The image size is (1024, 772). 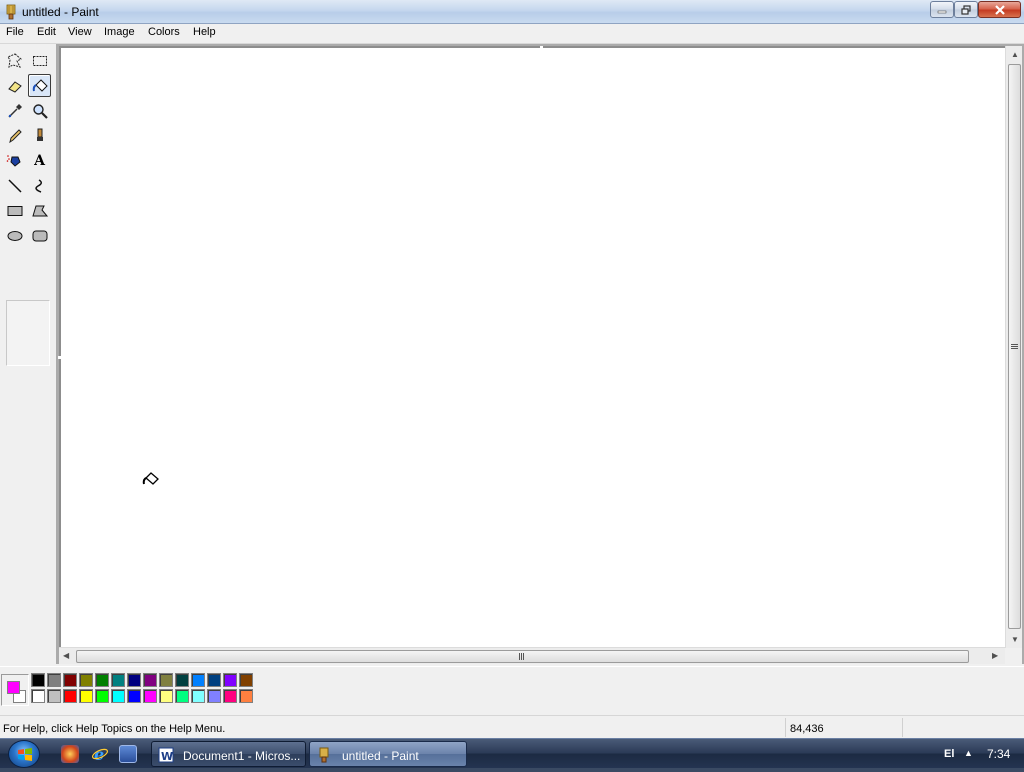 I want to click on horizontal-scrollbar: ◀ ▶, so click(x=532, y=655).